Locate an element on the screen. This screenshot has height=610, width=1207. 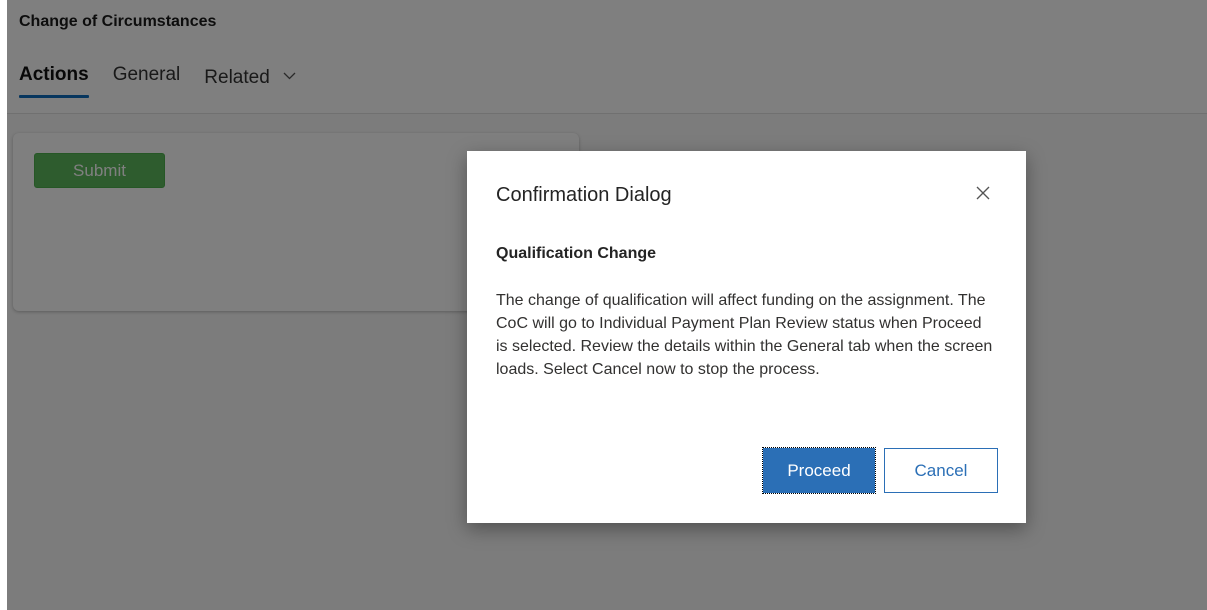
cancel-button: Cancel is located at coordinates (941, 470).